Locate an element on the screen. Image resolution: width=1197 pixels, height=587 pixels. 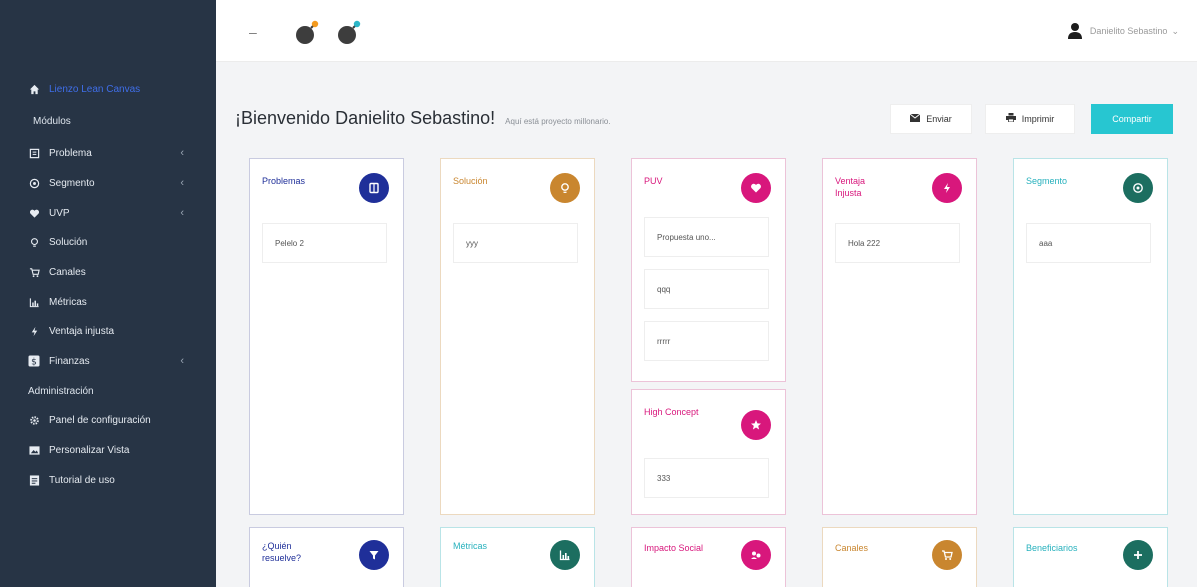
note-card: 333 is located at coordinates (706, 478).